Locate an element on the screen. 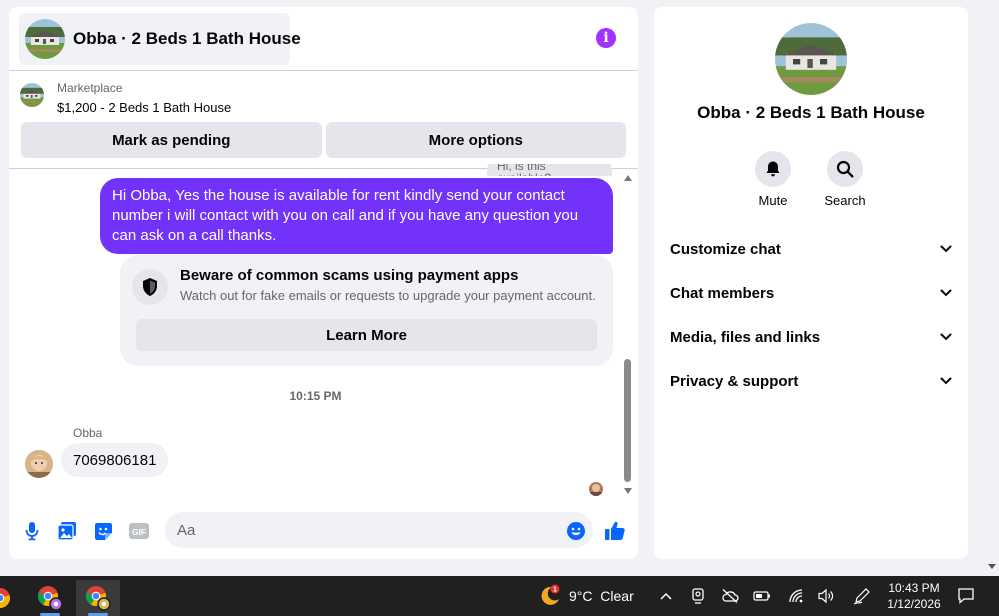 Image resolution: width=999 pixels, height=616 pixels. svg-text: GIF is located at coordinates (139, 532).